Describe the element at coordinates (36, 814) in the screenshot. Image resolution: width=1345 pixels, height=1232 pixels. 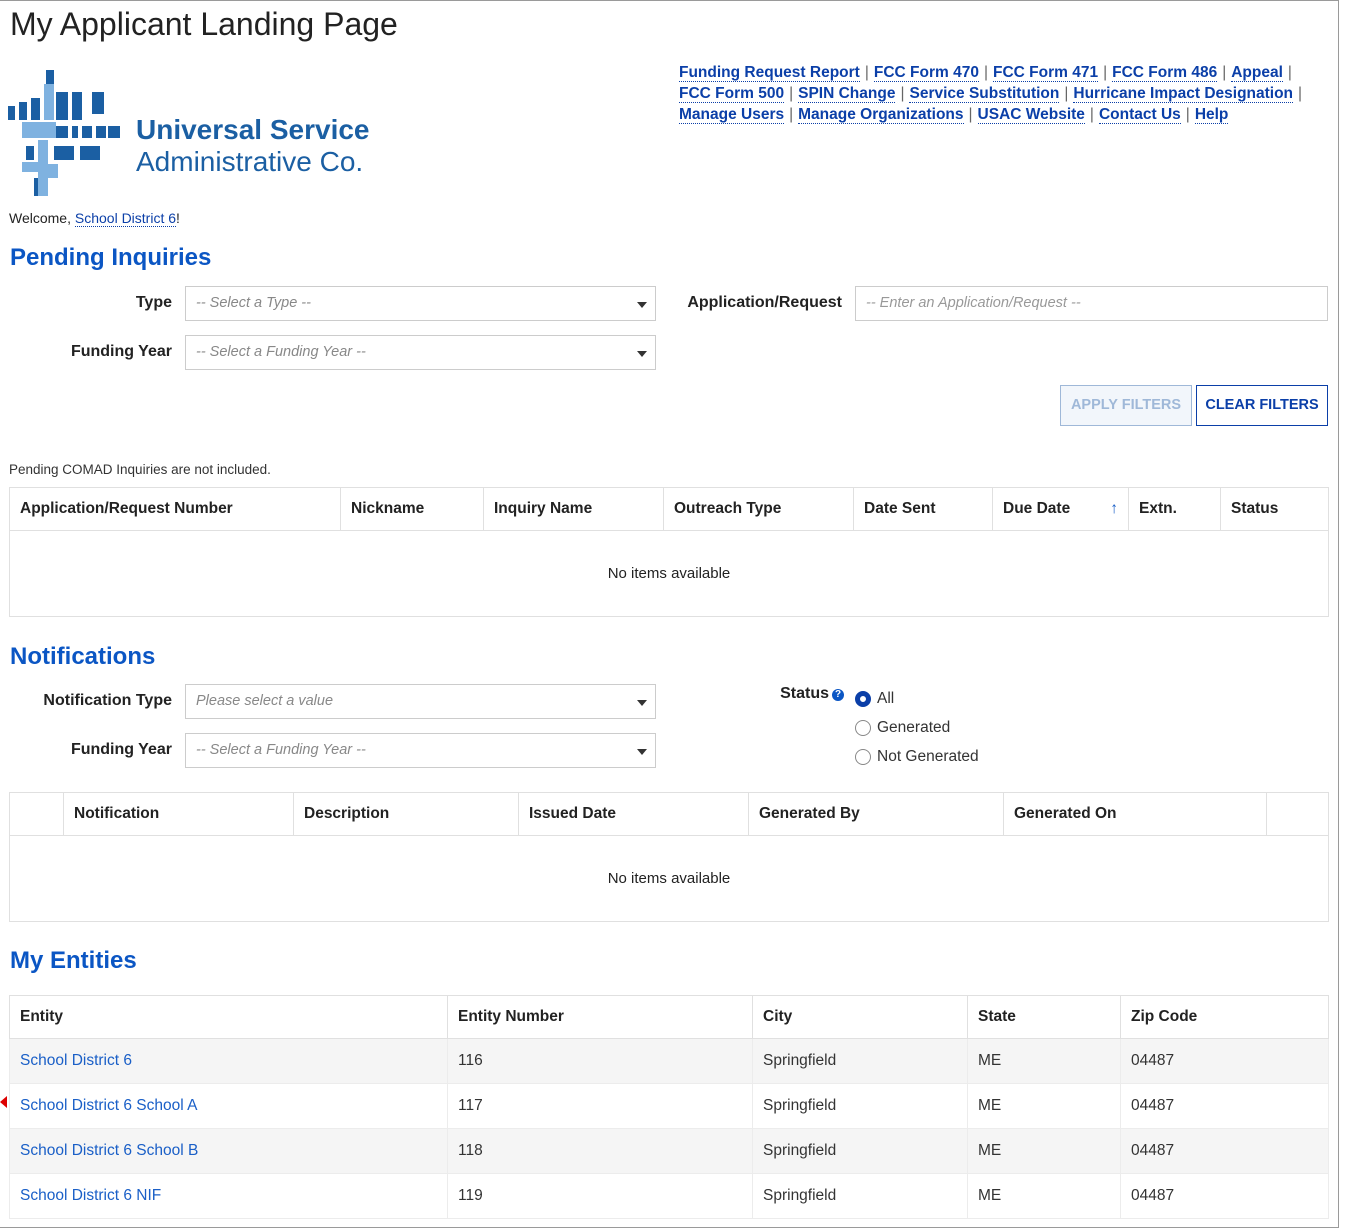
I see `col-select` at that location.